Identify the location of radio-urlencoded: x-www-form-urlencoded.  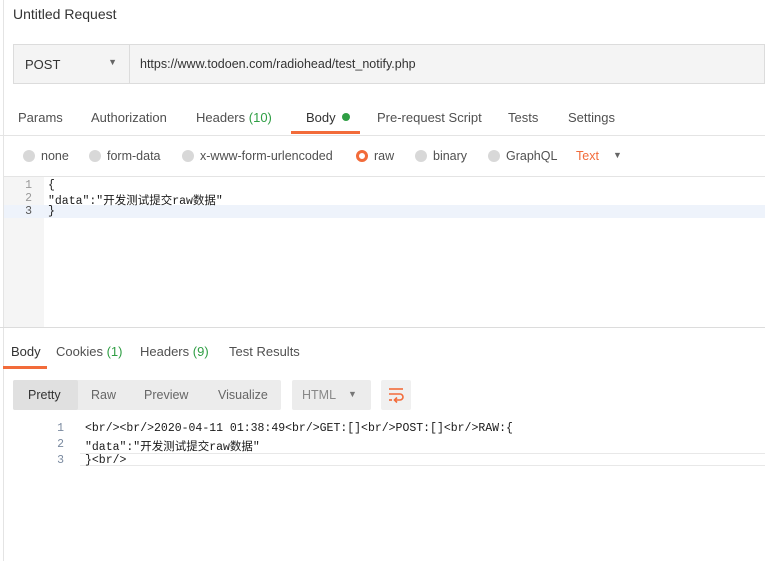
(257, 156).